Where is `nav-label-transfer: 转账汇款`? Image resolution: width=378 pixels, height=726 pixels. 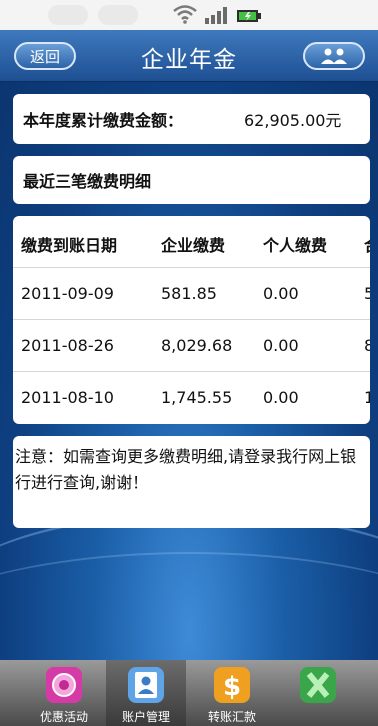
nav-label-transfer: 转账汇款 is located at coordinates (231, 717).